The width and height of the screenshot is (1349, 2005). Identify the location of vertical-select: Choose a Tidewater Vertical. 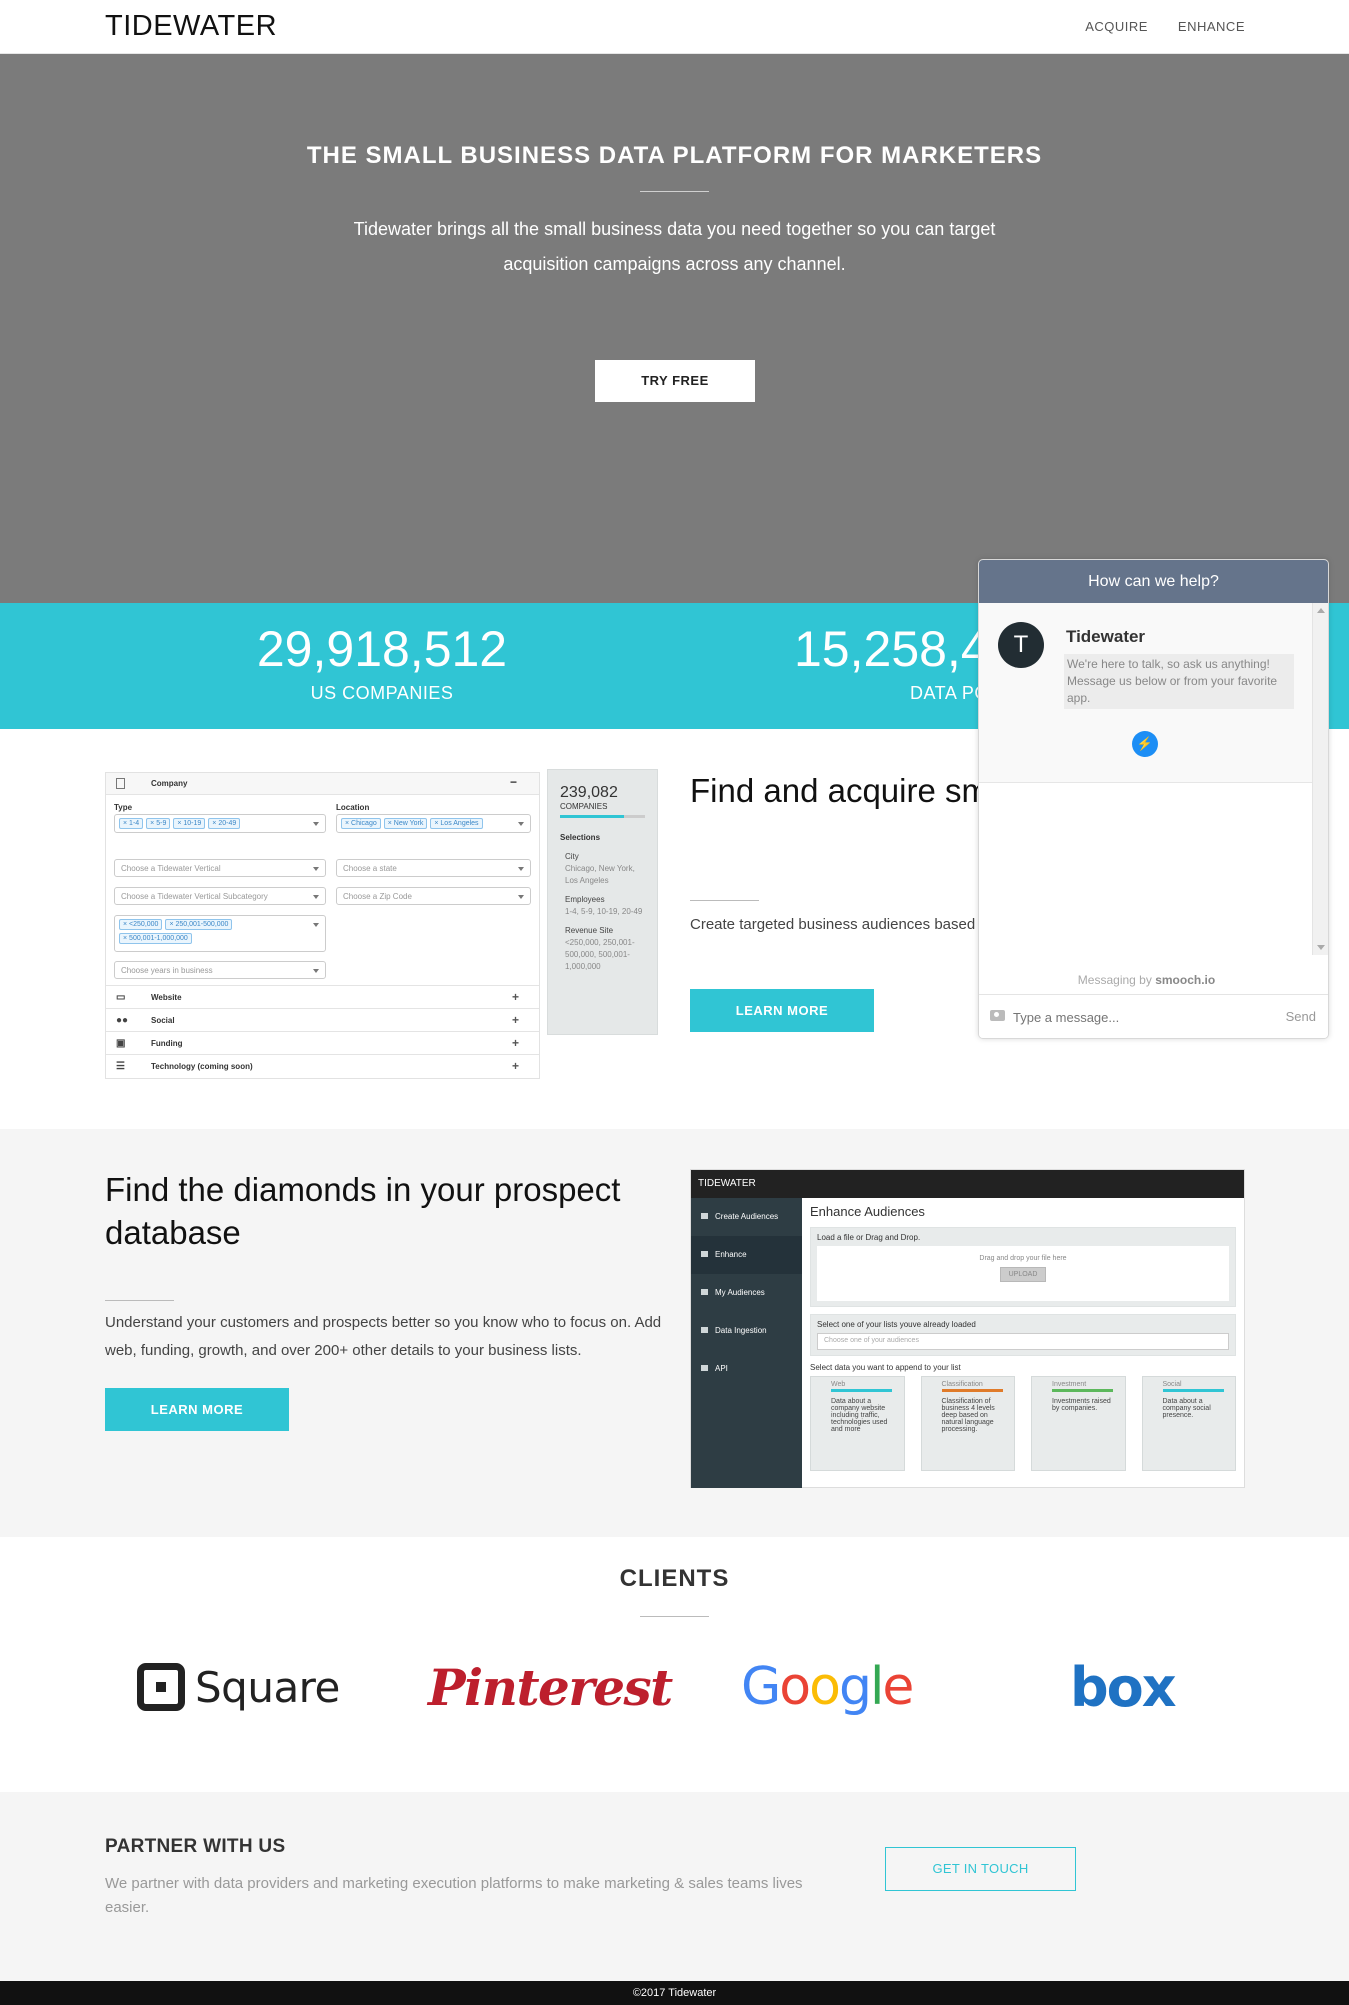
(220, 868).